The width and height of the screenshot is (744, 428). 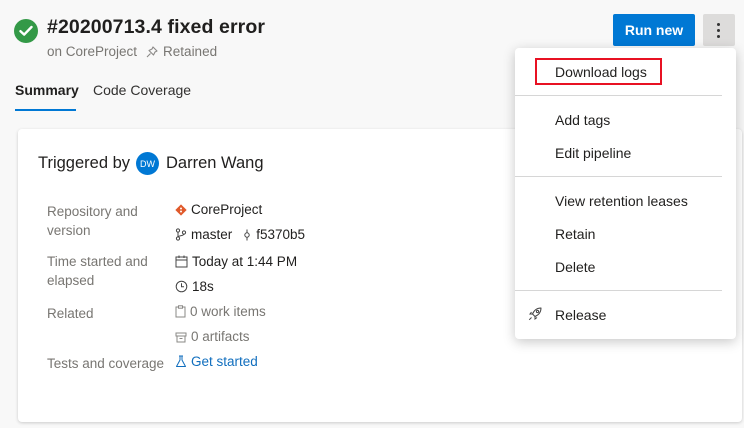 What do you see at coordinates (97, 271) in the screenshot?
I see `time-label: Time started and elapsed` at bounding box center [97, 271].